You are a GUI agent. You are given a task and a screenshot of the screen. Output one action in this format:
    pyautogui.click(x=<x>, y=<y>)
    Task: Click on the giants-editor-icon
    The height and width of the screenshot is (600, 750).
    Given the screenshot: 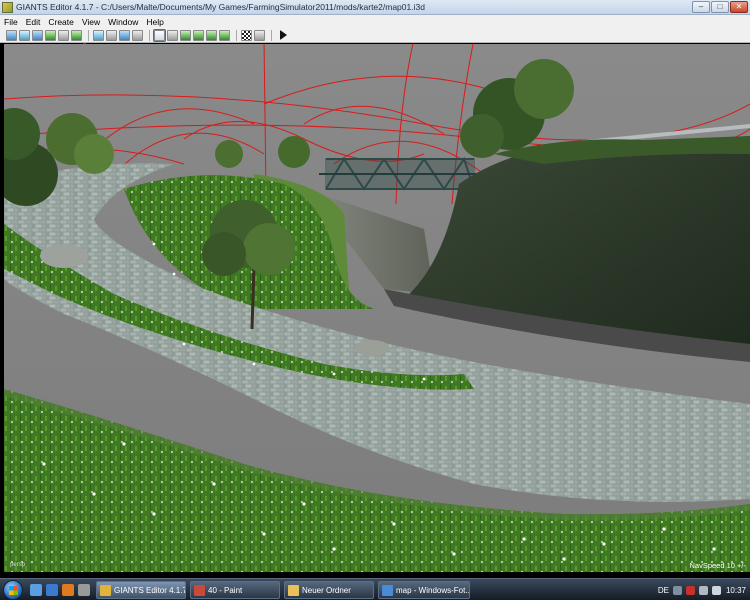 What is the action you would take?
    pyautogui.click(x=105, y=590)
    